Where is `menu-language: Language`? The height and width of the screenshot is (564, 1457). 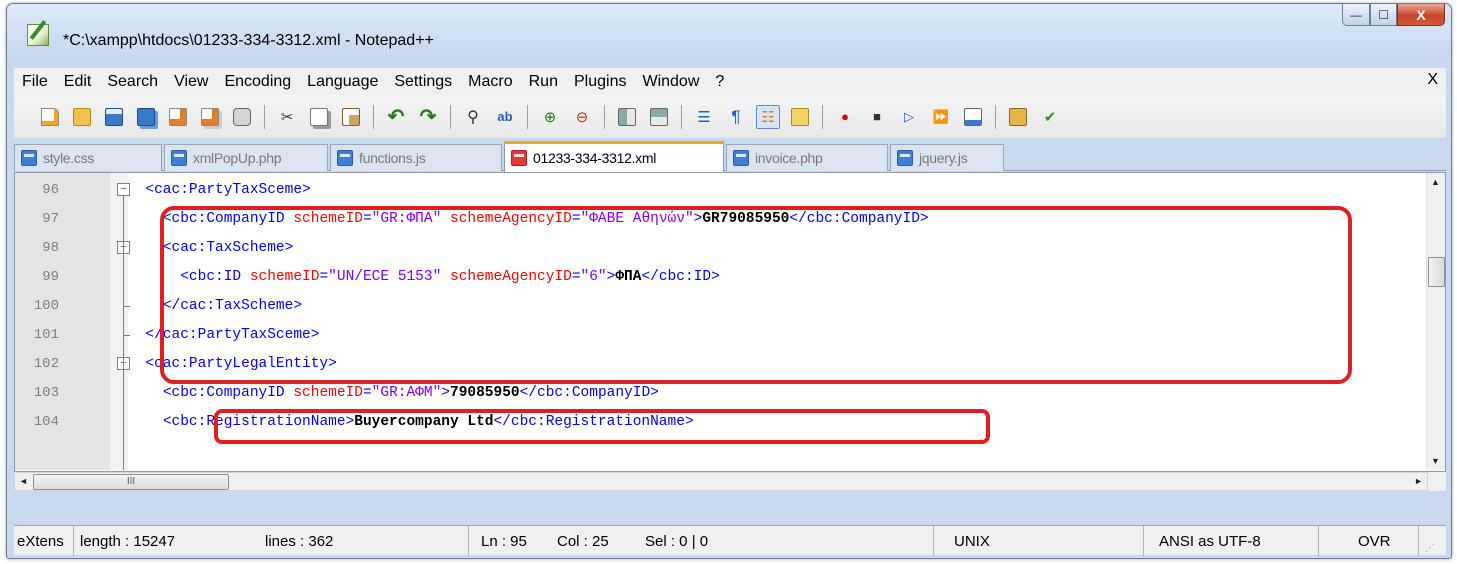
menu-language: Language is located at coordinates (342, 82).